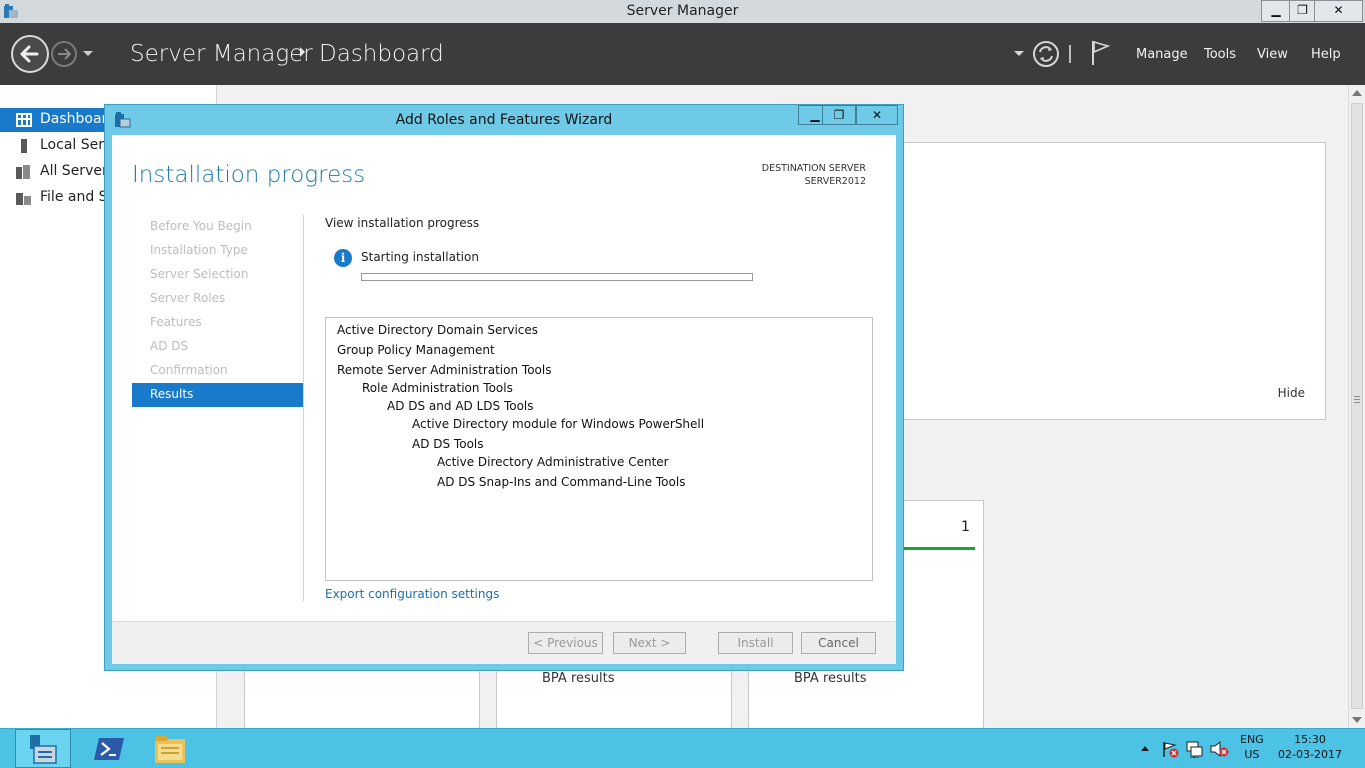  I want to click on feature-item: Role Administration Tools, so click(437, 388).